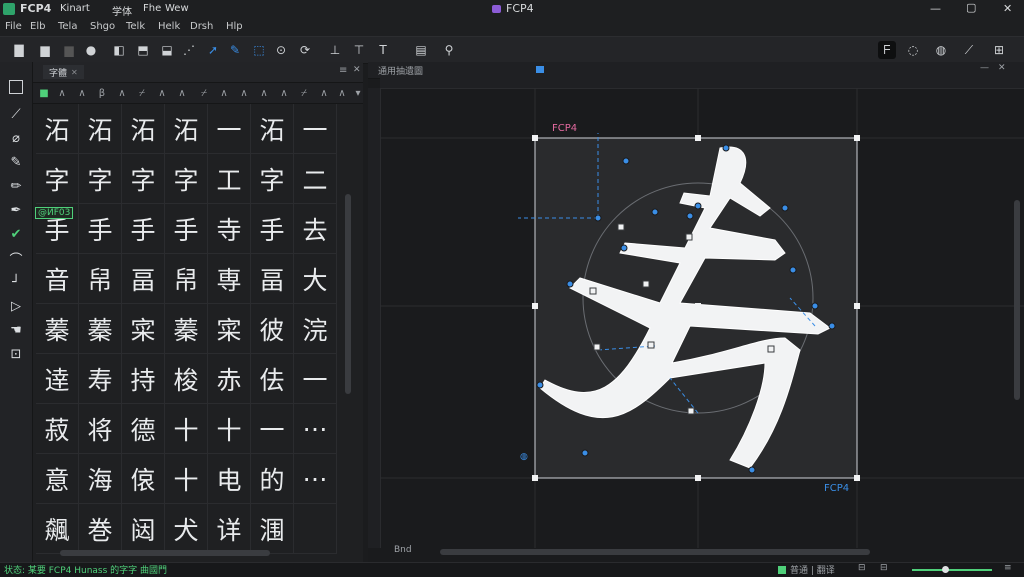 The height and width of the screenshot is (577, 1024). I want to click on maximize-button: ▢, so click(971, 7).